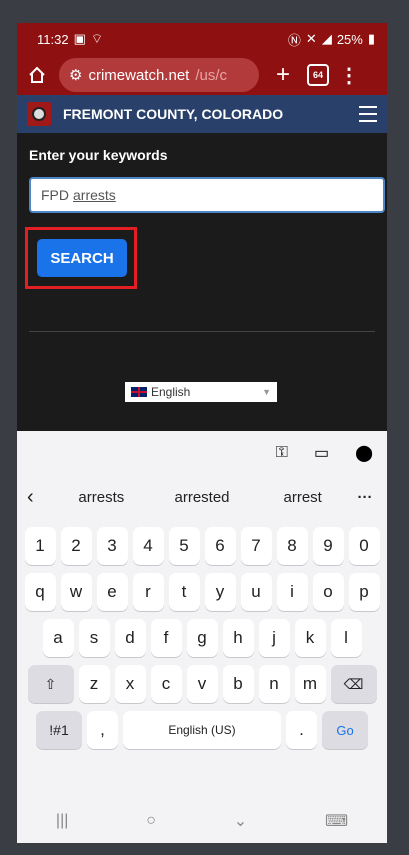 This screenshot has width=409, height=855. Describe the element at coordinates (220, 546) in the screenshot. I see `key-6: 6` at that location.